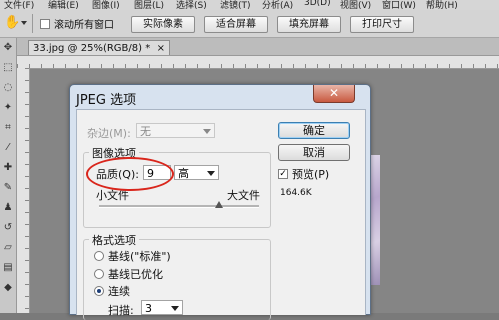 The width and height of the screenshot is (499, 320). What do you see at coordinates (8, 268) in the screenshot?
I see `gradient-tool-icon: ▤` at bounding box center [8, 268].